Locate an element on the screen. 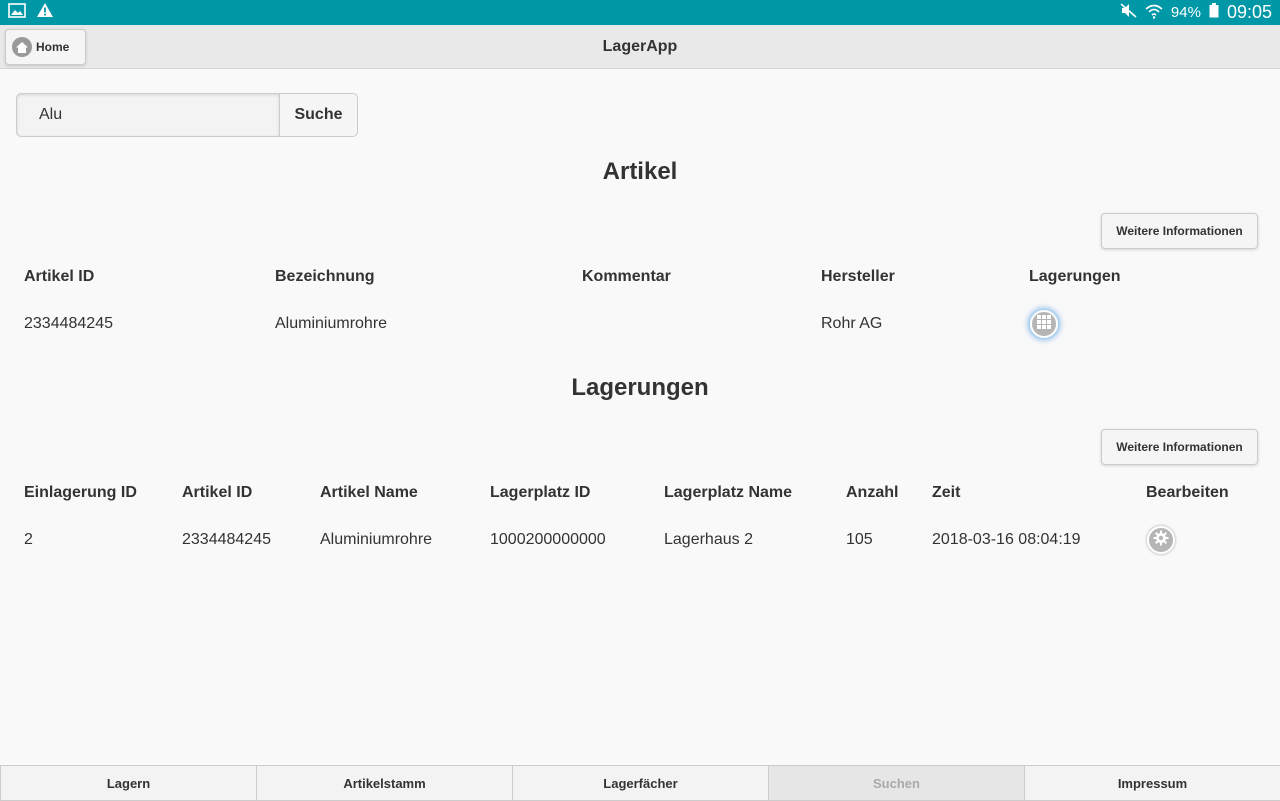 This screenshot has width=1280, height=801. nav-item-impressum: Impressum is located at coordinates (1152, 783).